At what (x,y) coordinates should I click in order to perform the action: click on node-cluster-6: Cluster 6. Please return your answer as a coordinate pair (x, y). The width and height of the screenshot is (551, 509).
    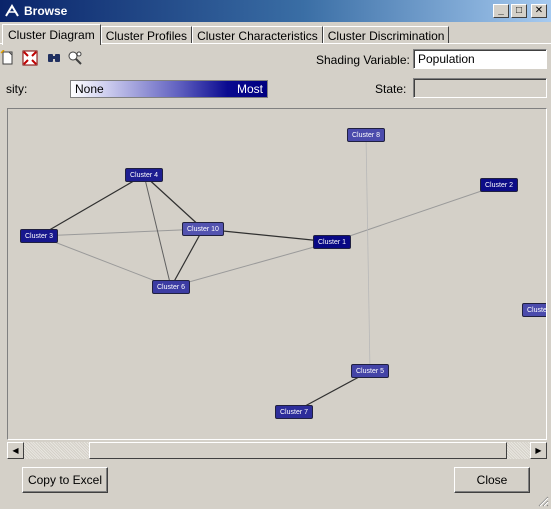
    Looking at the image, I should click on (171, 287).